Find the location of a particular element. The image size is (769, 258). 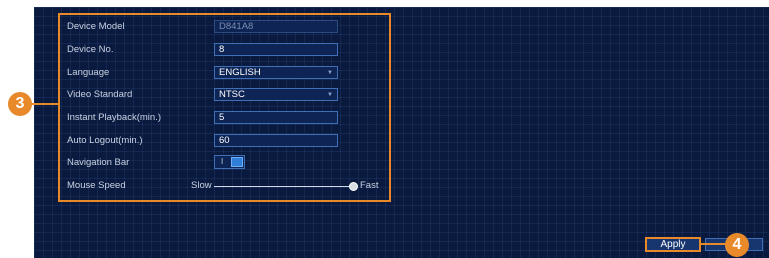

navigation-bar-toggle: I is located at coordinates (229, 162).